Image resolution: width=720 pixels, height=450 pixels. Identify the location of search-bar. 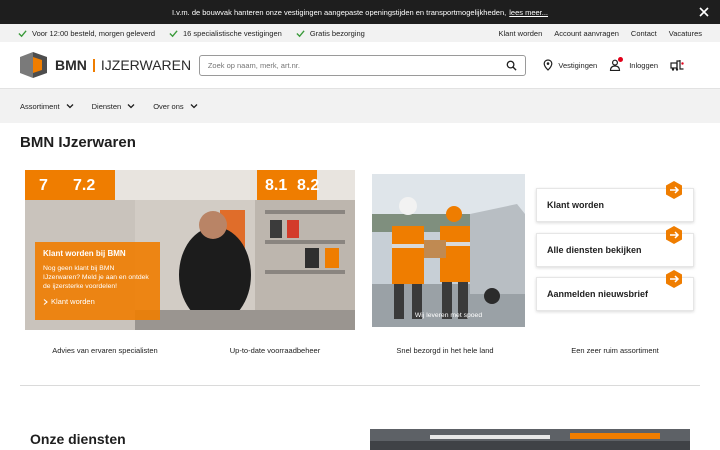
(362, 65).